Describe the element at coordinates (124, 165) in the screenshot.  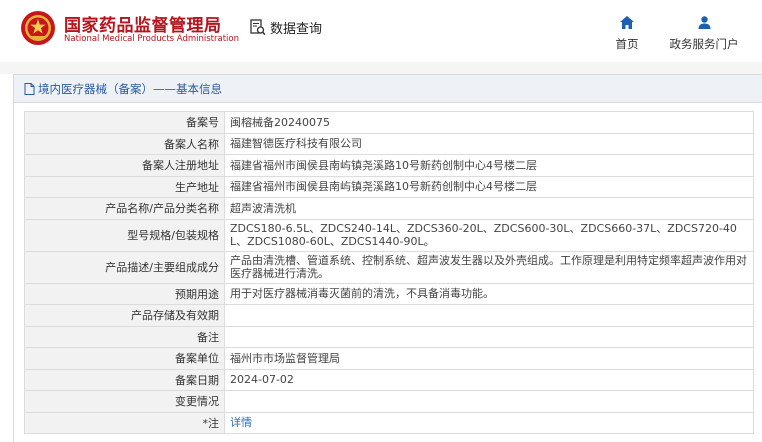
I see `field-label: 备案人注册地址` at that location.